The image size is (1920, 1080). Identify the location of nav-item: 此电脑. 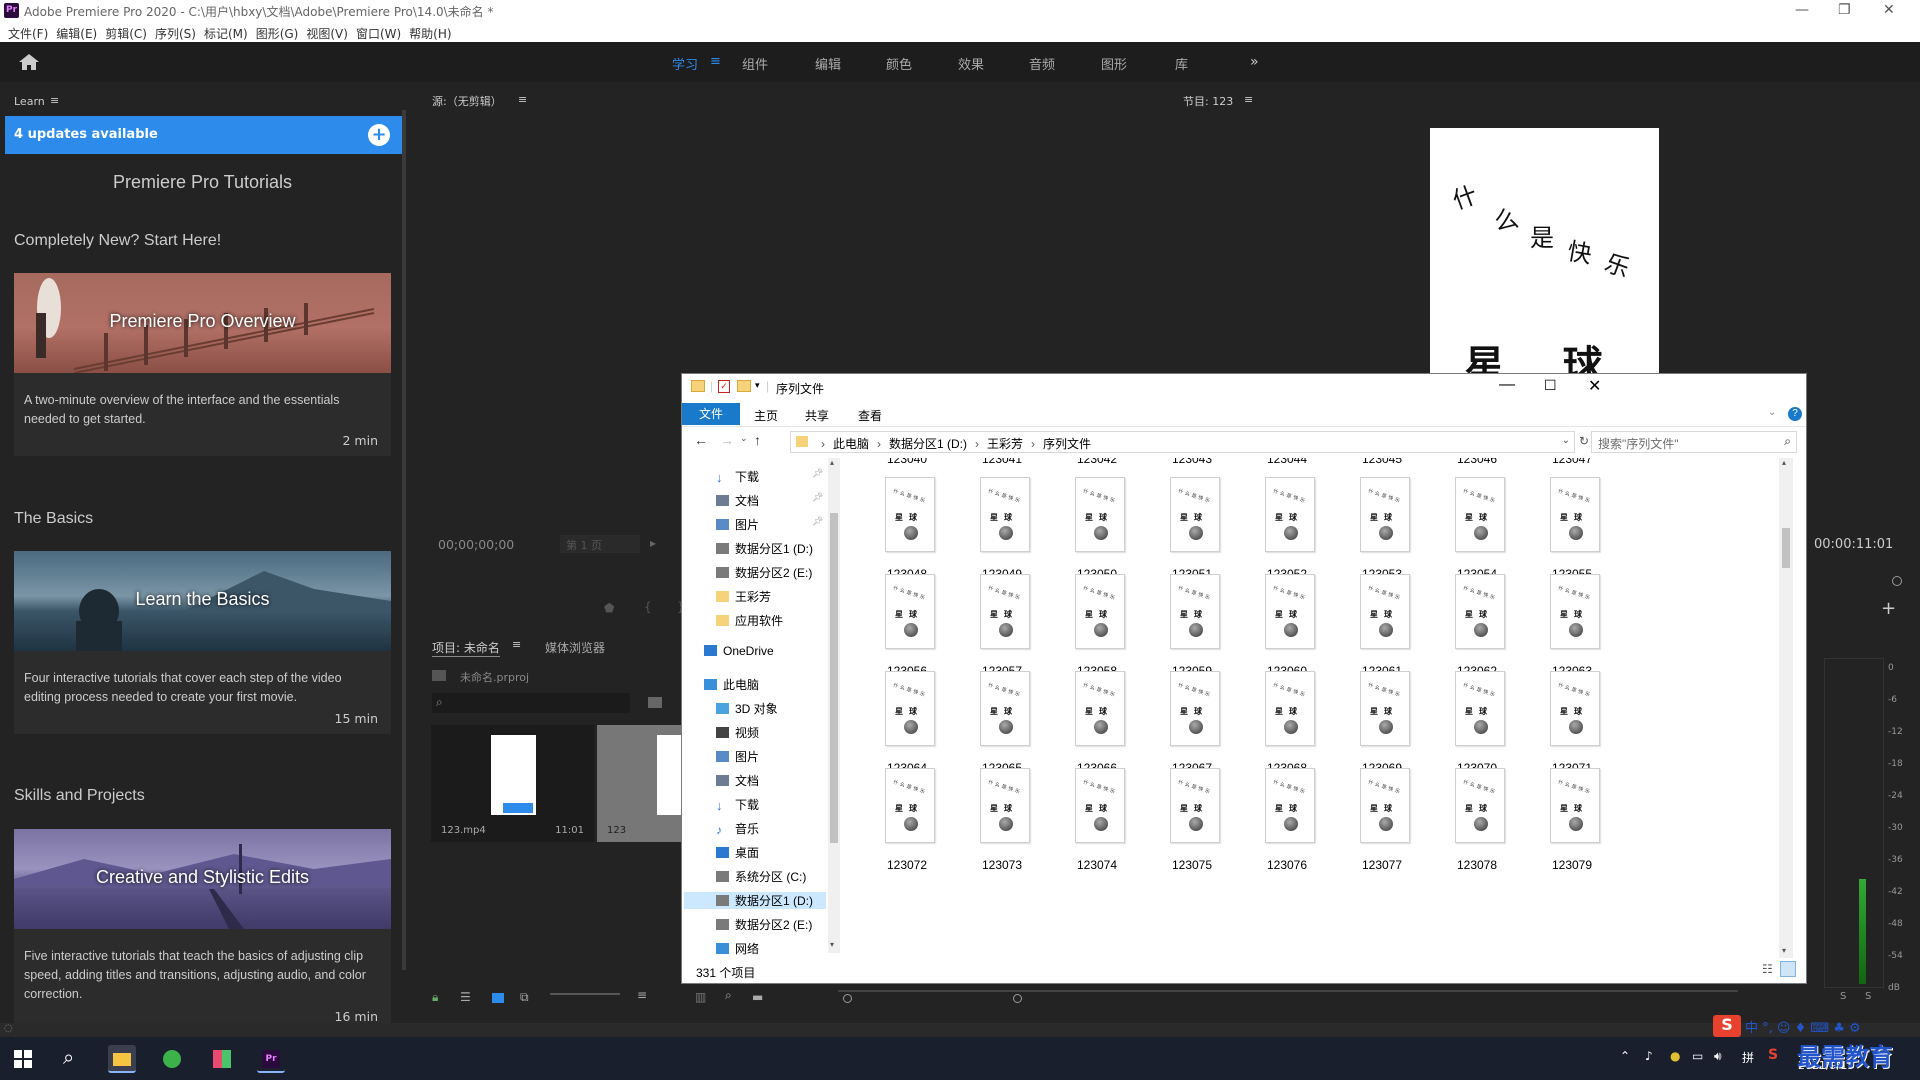
(731, 684).